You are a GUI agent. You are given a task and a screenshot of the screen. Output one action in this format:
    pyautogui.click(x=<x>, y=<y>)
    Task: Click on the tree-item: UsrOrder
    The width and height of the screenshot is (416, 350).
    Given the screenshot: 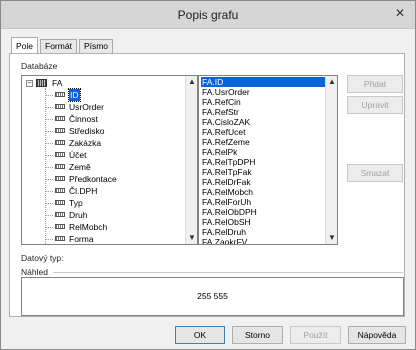 What is the action you would take?
    pyautogui.click(x=104, y=107)
    